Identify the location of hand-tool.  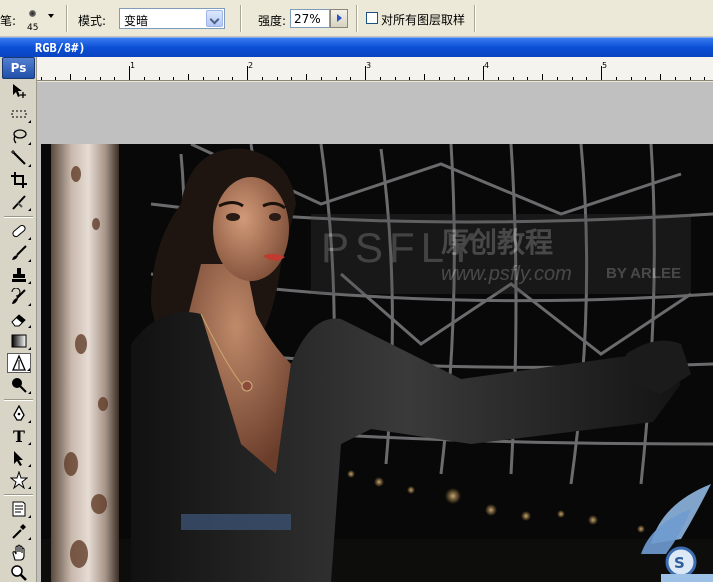
(19, 553).